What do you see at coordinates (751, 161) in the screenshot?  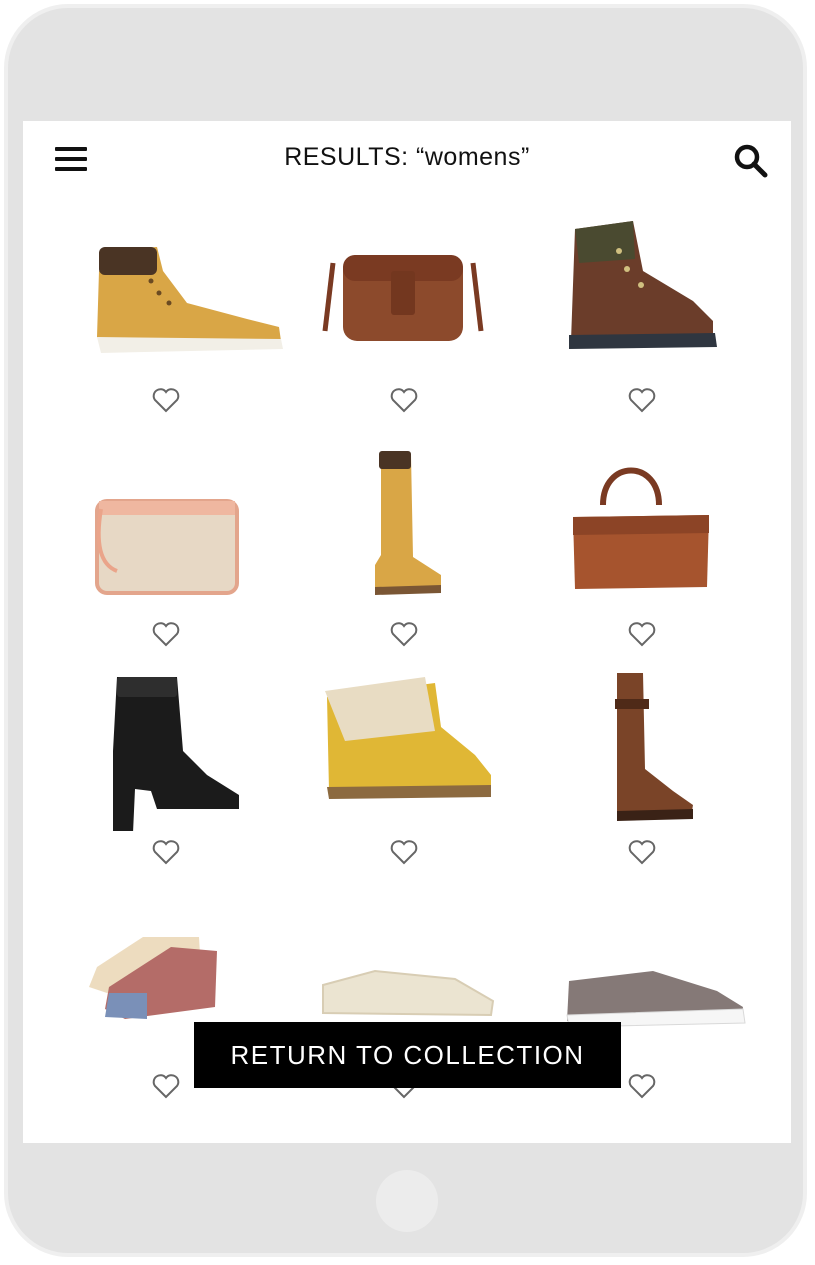 I see `search-icon` at bounding box center [751, 161].